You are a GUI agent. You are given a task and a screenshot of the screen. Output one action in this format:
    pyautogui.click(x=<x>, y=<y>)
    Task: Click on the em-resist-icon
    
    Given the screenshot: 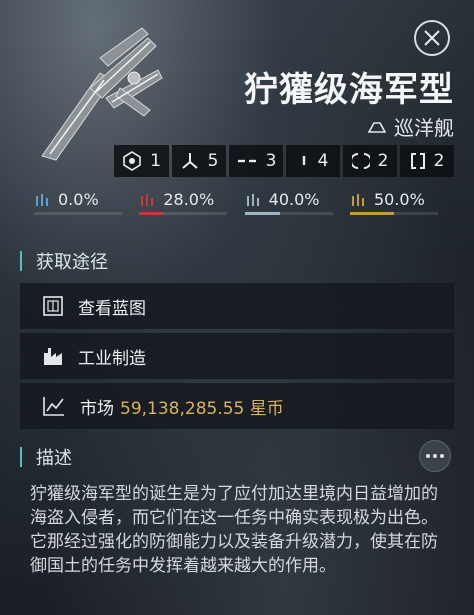 What is the action you would take?
    pyautogui.click(x=42, y=199)
    